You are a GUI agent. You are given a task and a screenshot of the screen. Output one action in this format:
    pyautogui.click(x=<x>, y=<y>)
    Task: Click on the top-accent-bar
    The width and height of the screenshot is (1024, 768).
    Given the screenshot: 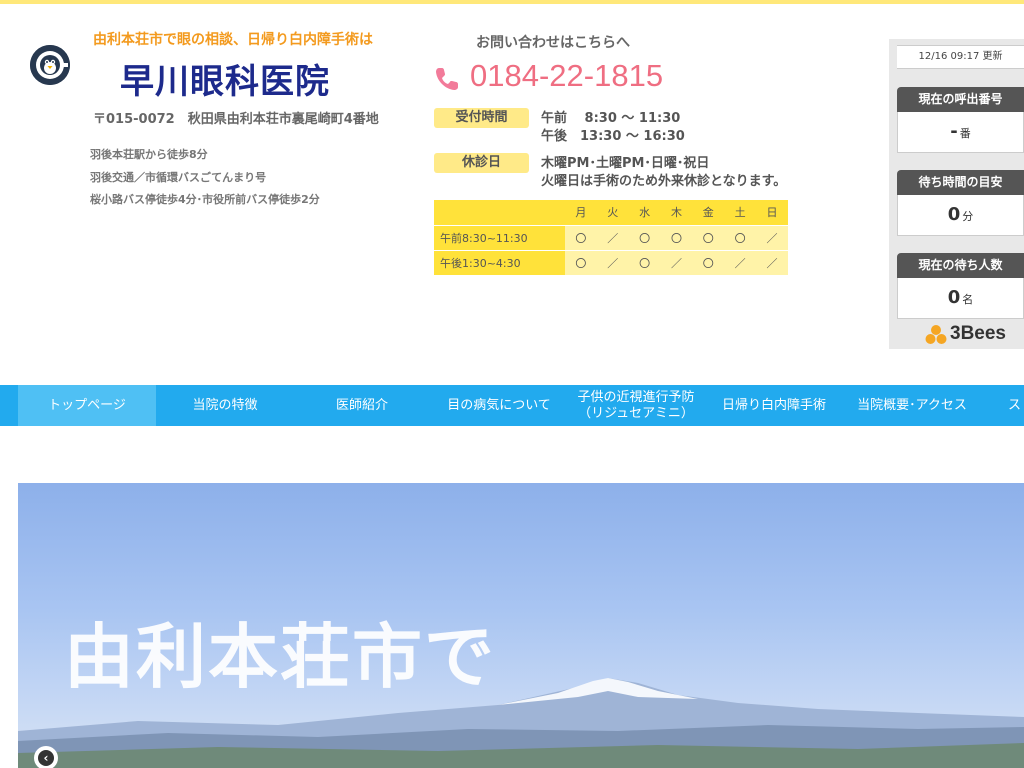 What is the action you would take?
    pyautogui.click(x=512, y=2)
    